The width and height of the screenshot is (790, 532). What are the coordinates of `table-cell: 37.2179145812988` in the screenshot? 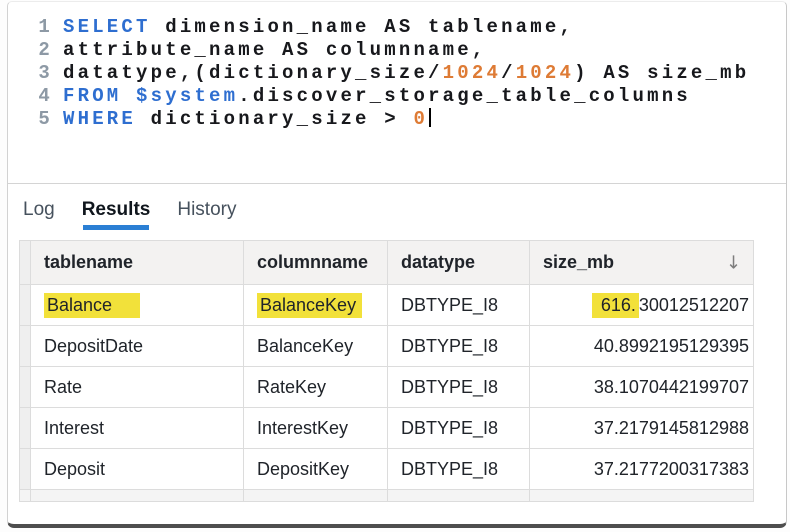 It's located at (641, 428).